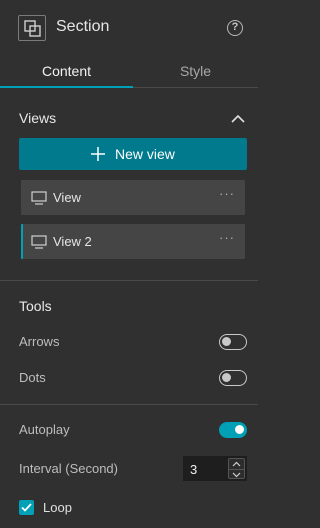 Image resolution: width=320 pixels, height=528 pixels. I want to click on section-widget-icon, so click(32, 28).